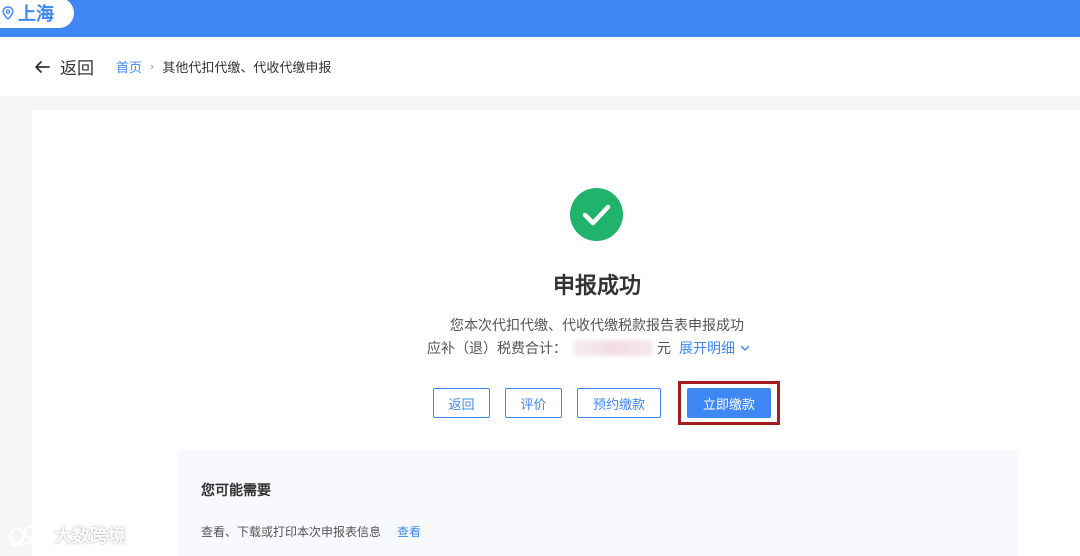 The height and width of the screenshot is (556, 1080). I want to click on expand-details-link: 展开明细, so click(714, 348).